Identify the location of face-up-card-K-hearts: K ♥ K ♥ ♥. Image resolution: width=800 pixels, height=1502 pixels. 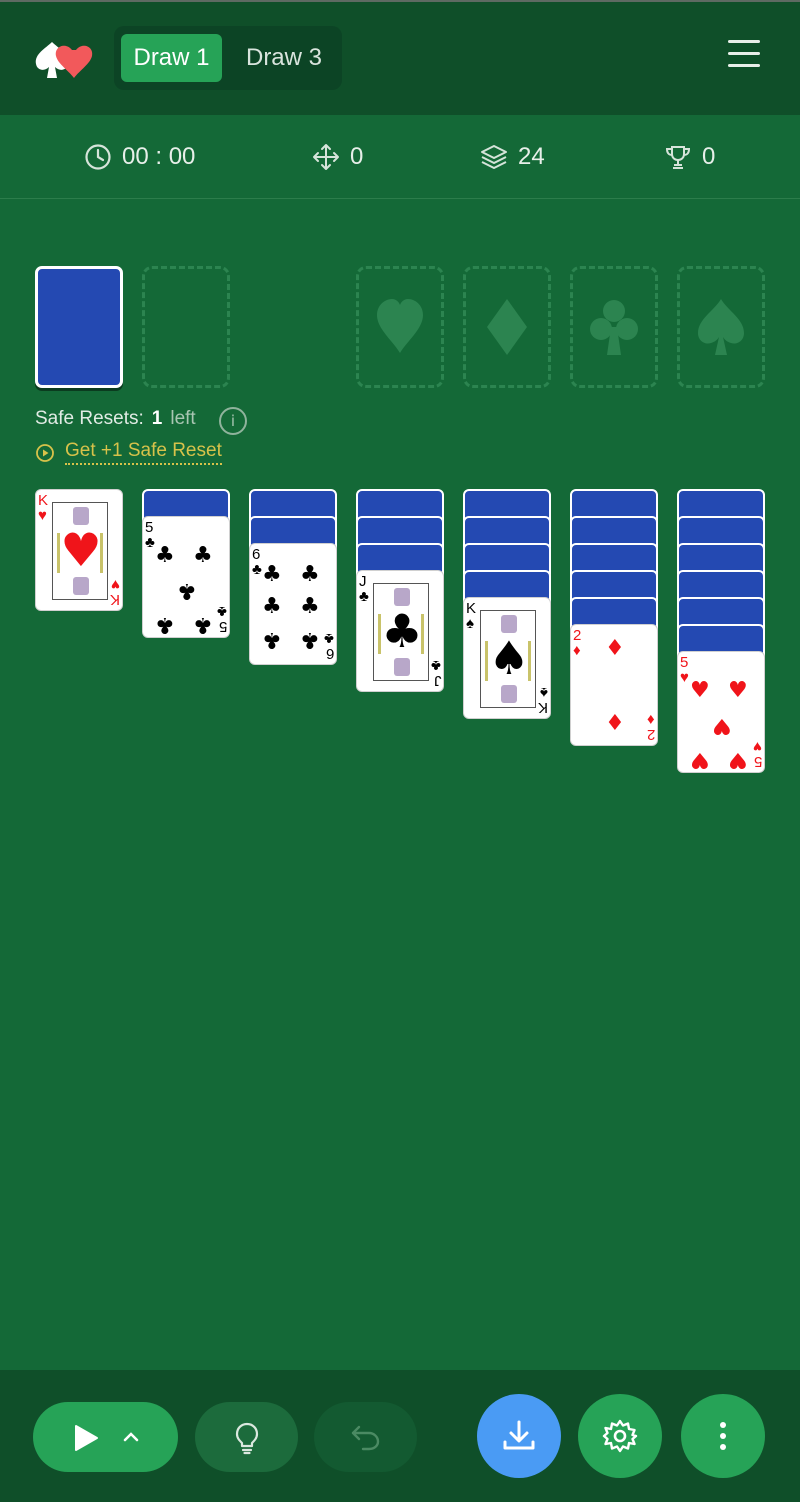
(79, 550).